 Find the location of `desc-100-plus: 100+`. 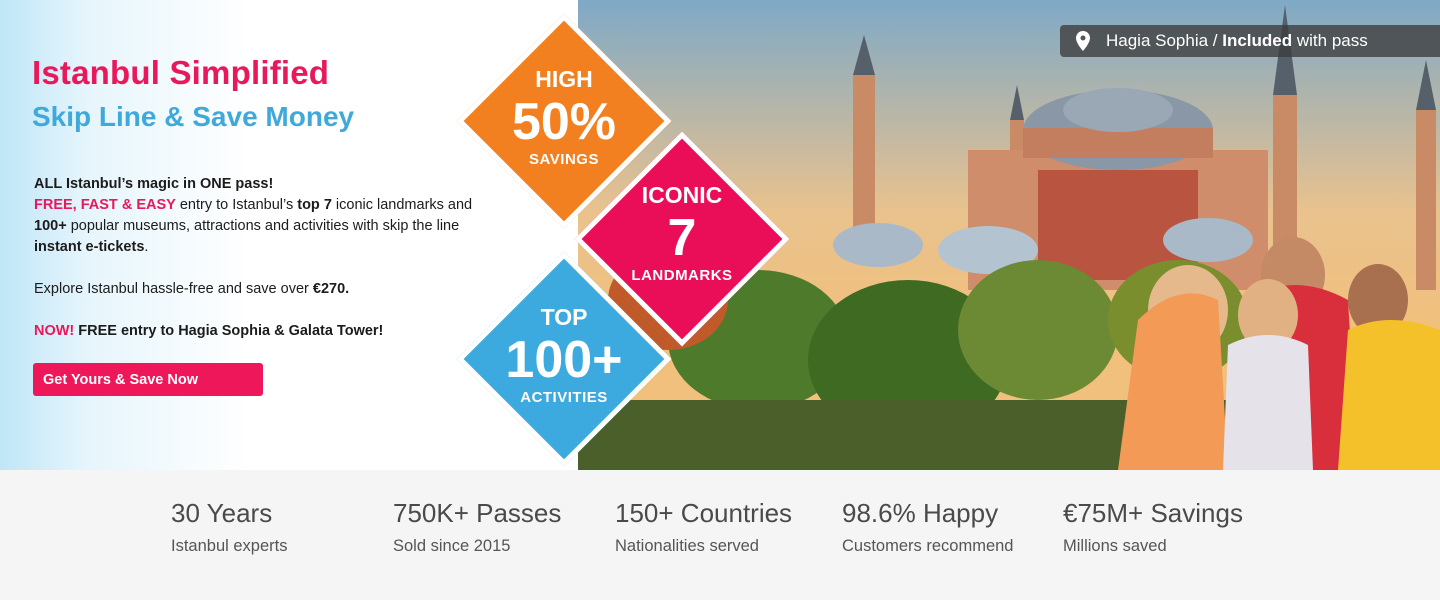

desc-100-plus: 100+ is located at coordinates (50, 226).